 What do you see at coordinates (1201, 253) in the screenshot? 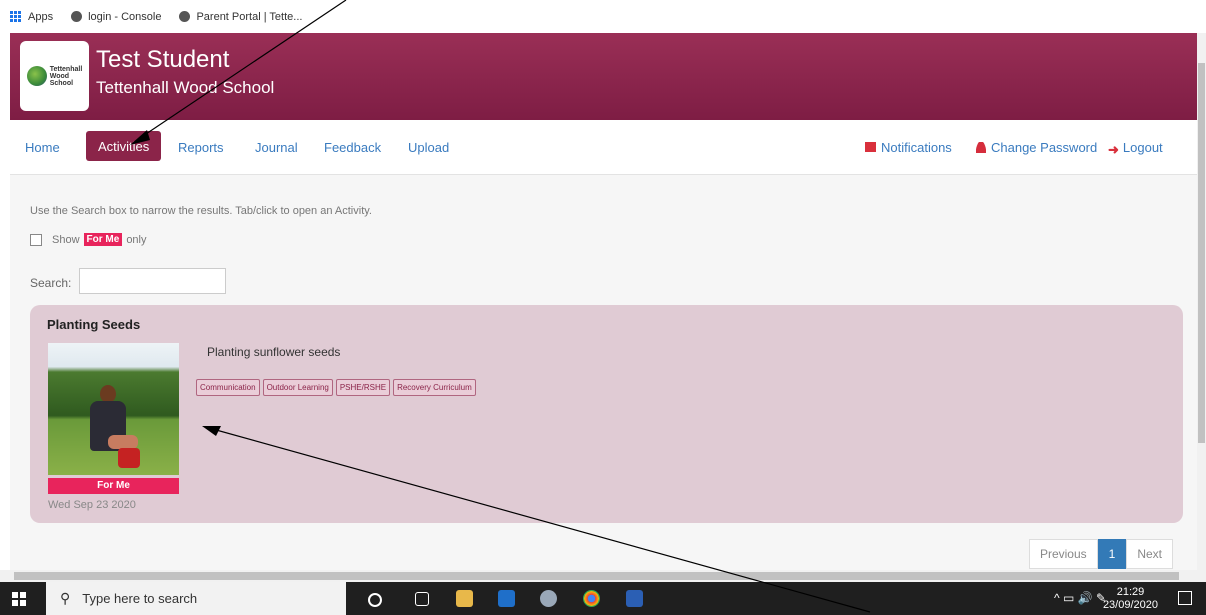
I see `vertical-scroll-thumb` at bounding box center [1201, 253].